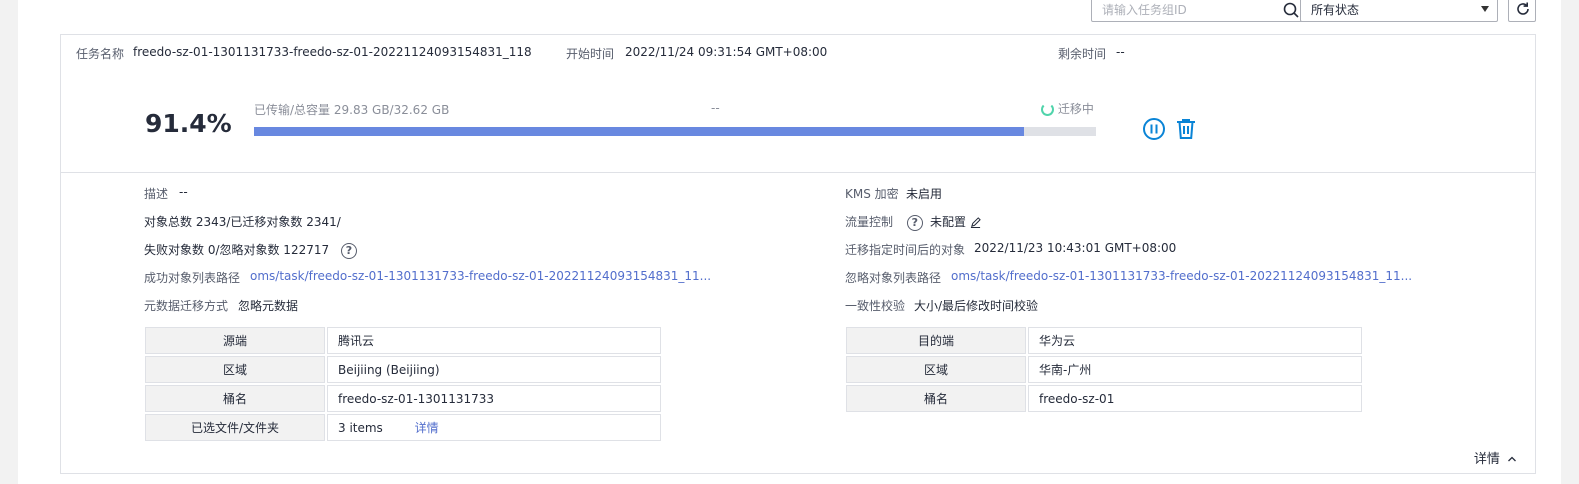 The width and height of the screenshot is (1579, 484). What do you see at coordinates (1082, 54) in the screenshot?
I see `remaining-time-label: 剩余时间` at bounding box center [1082, 54].